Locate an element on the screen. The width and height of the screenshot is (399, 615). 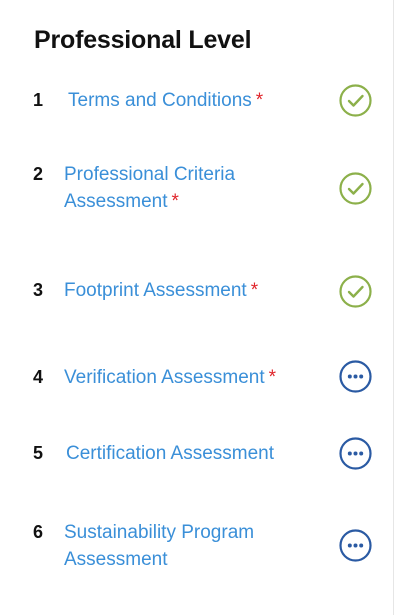
step-label-text: Terms and Conditions is located at coordinates (160, 100).